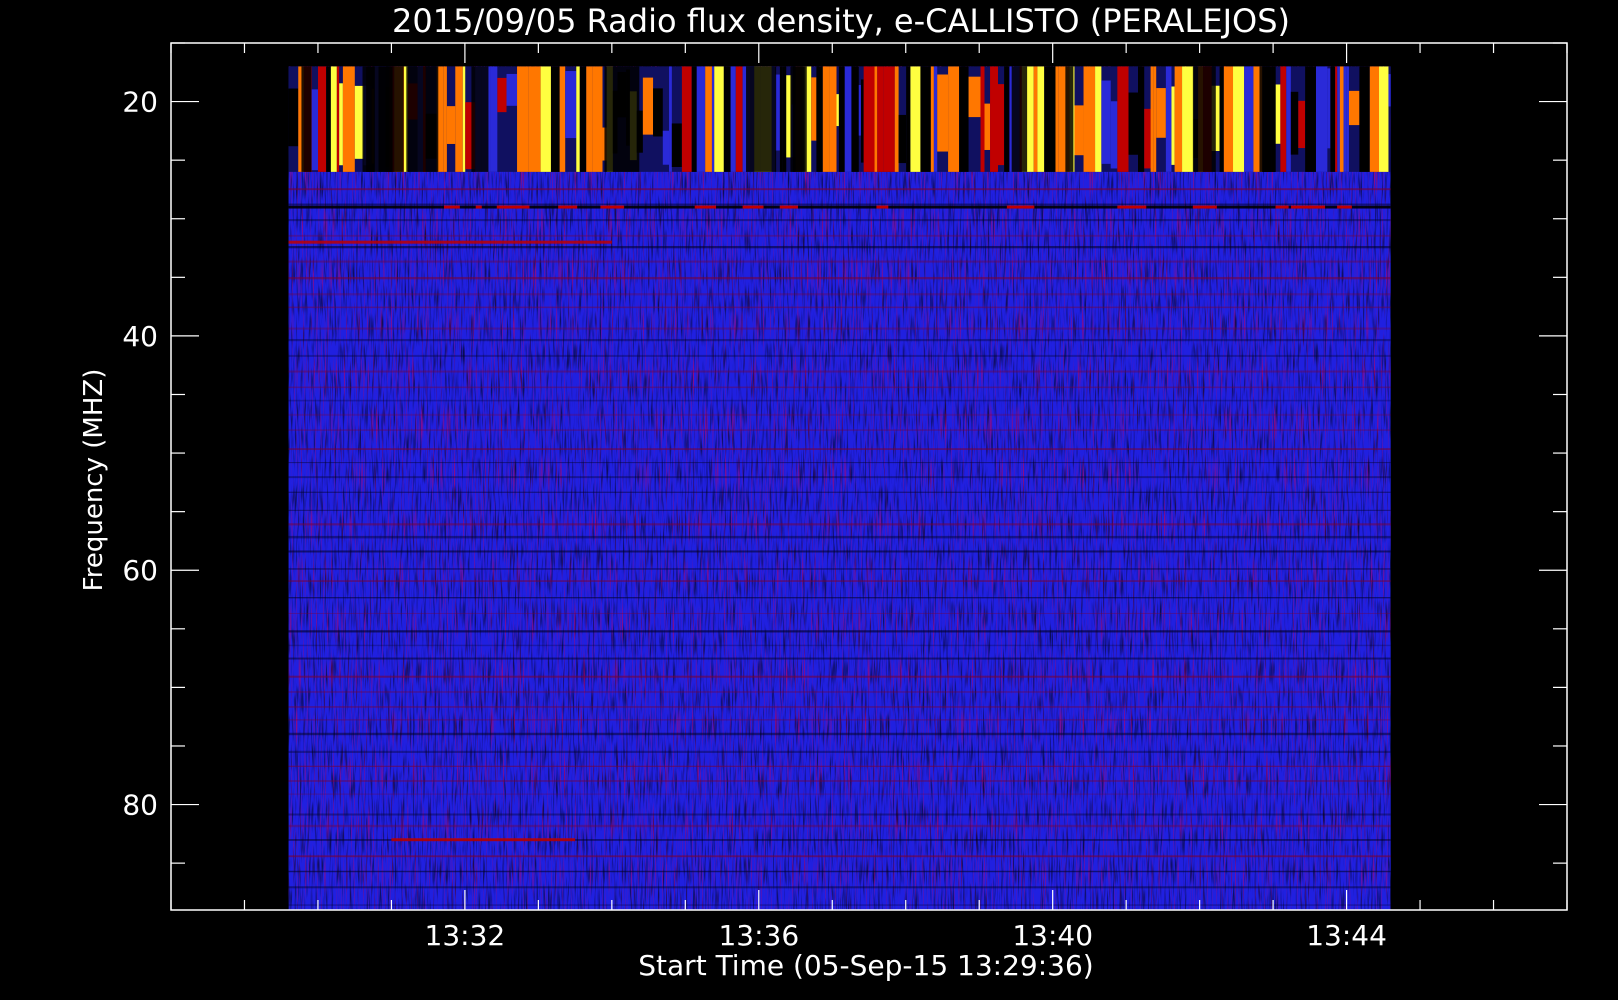 The width and height of the screenshot is (1618, 1000). I want to click on x-tick-label: 13:36, so click(758, 935).